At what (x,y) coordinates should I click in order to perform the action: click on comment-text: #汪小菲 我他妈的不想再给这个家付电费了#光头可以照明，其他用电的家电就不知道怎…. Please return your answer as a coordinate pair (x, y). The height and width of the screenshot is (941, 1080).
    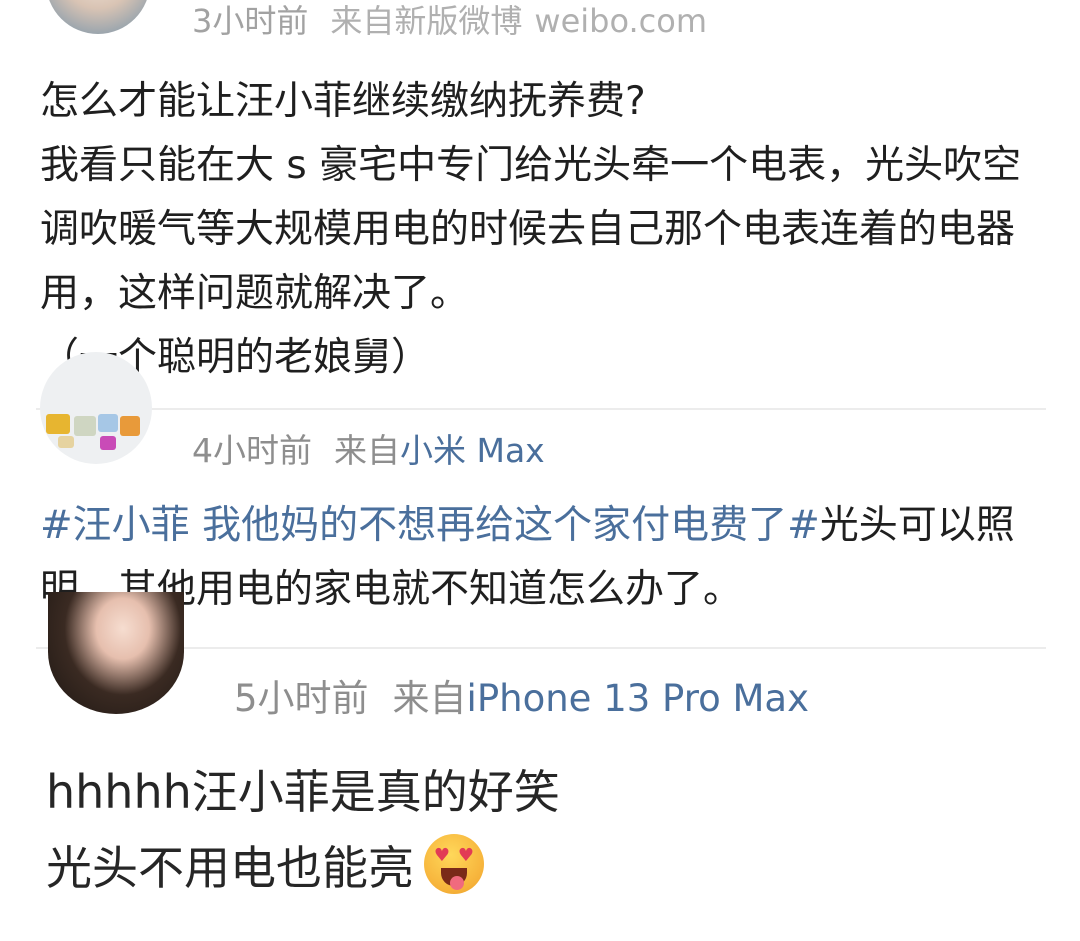
    Looking at the image, I should click on (545, 558).